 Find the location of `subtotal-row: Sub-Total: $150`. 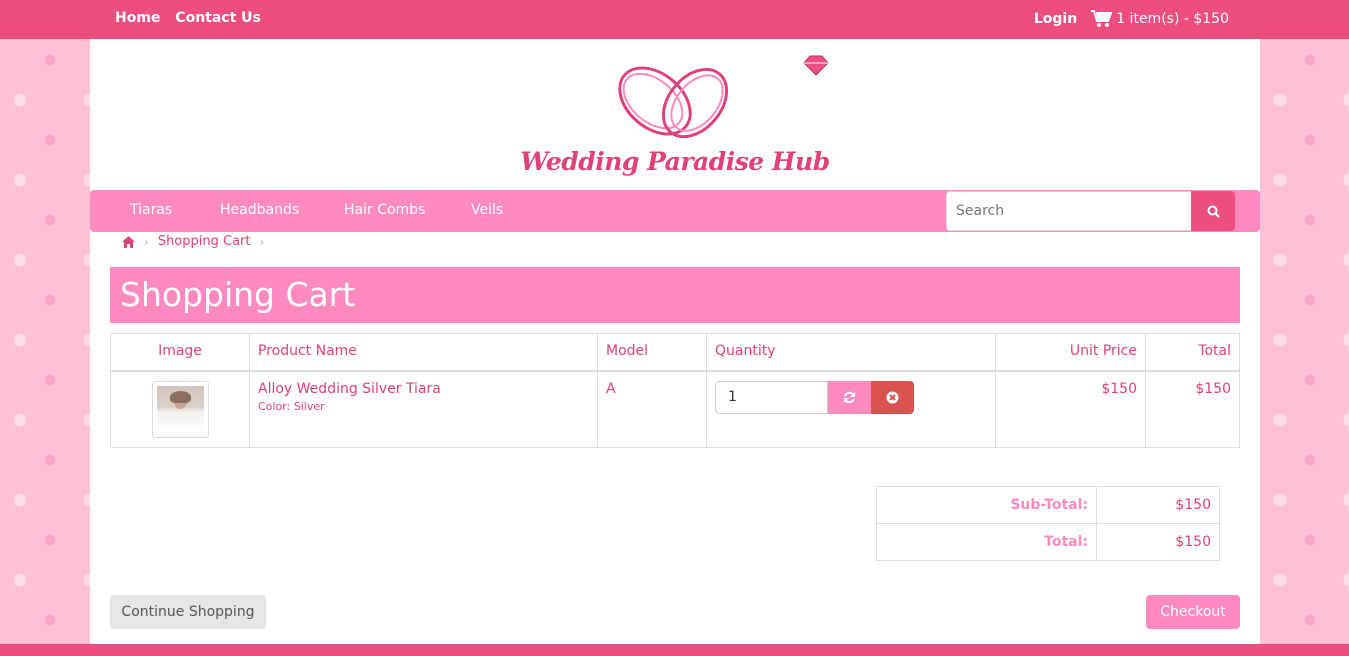

subtotal-row: Sub-Total: $150 is located at coordinates (1048, 505).